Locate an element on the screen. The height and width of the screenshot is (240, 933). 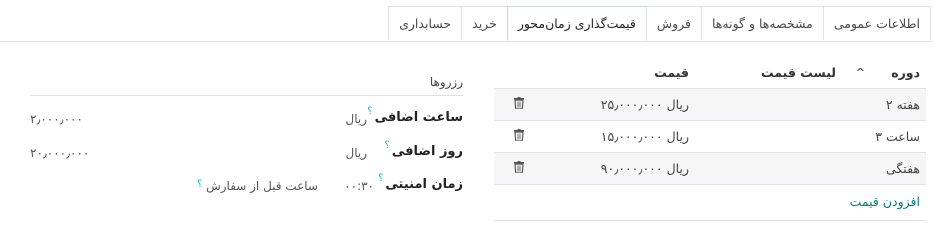
table-row: ۳ ساعت ریال ۱۵٫۰۰۰٫۰۰۰ is located at coordinates (710, 137).